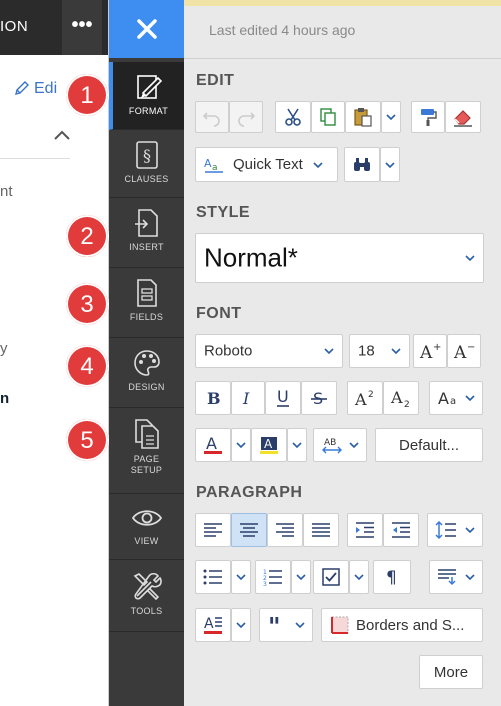 Image resolution: width=501 pixels, height=706 pixels. I want to click on step-marker-1: 1, so click(87, 95).